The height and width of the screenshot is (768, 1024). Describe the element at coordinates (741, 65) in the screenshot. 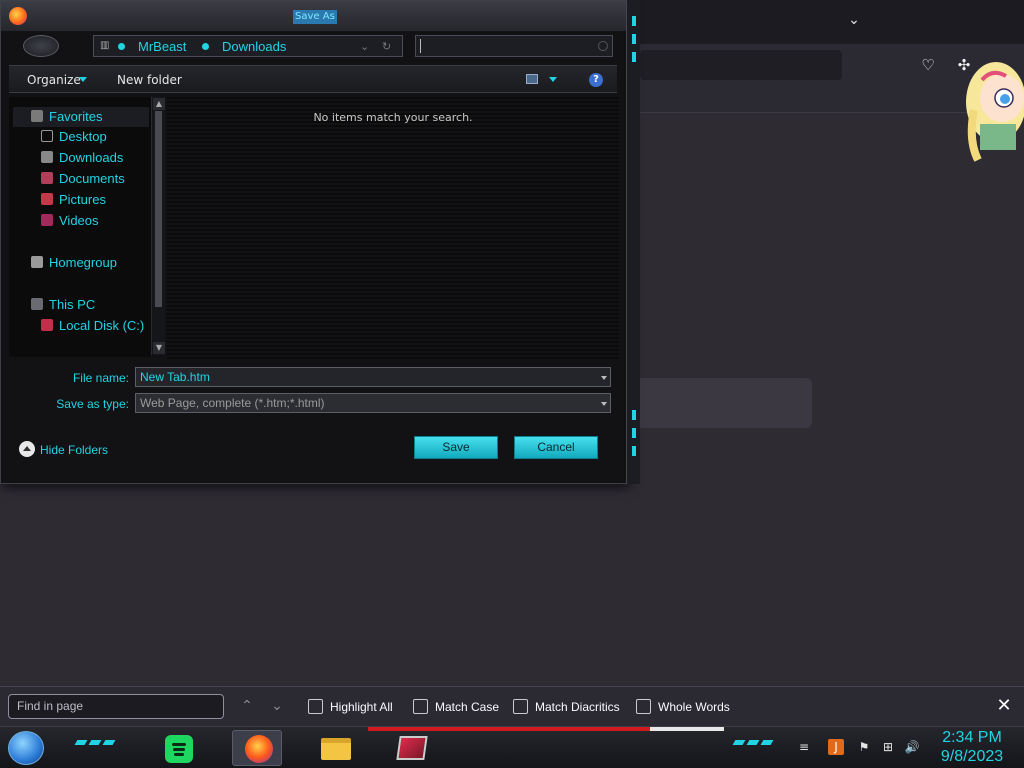

I see `address-bar` at that location.